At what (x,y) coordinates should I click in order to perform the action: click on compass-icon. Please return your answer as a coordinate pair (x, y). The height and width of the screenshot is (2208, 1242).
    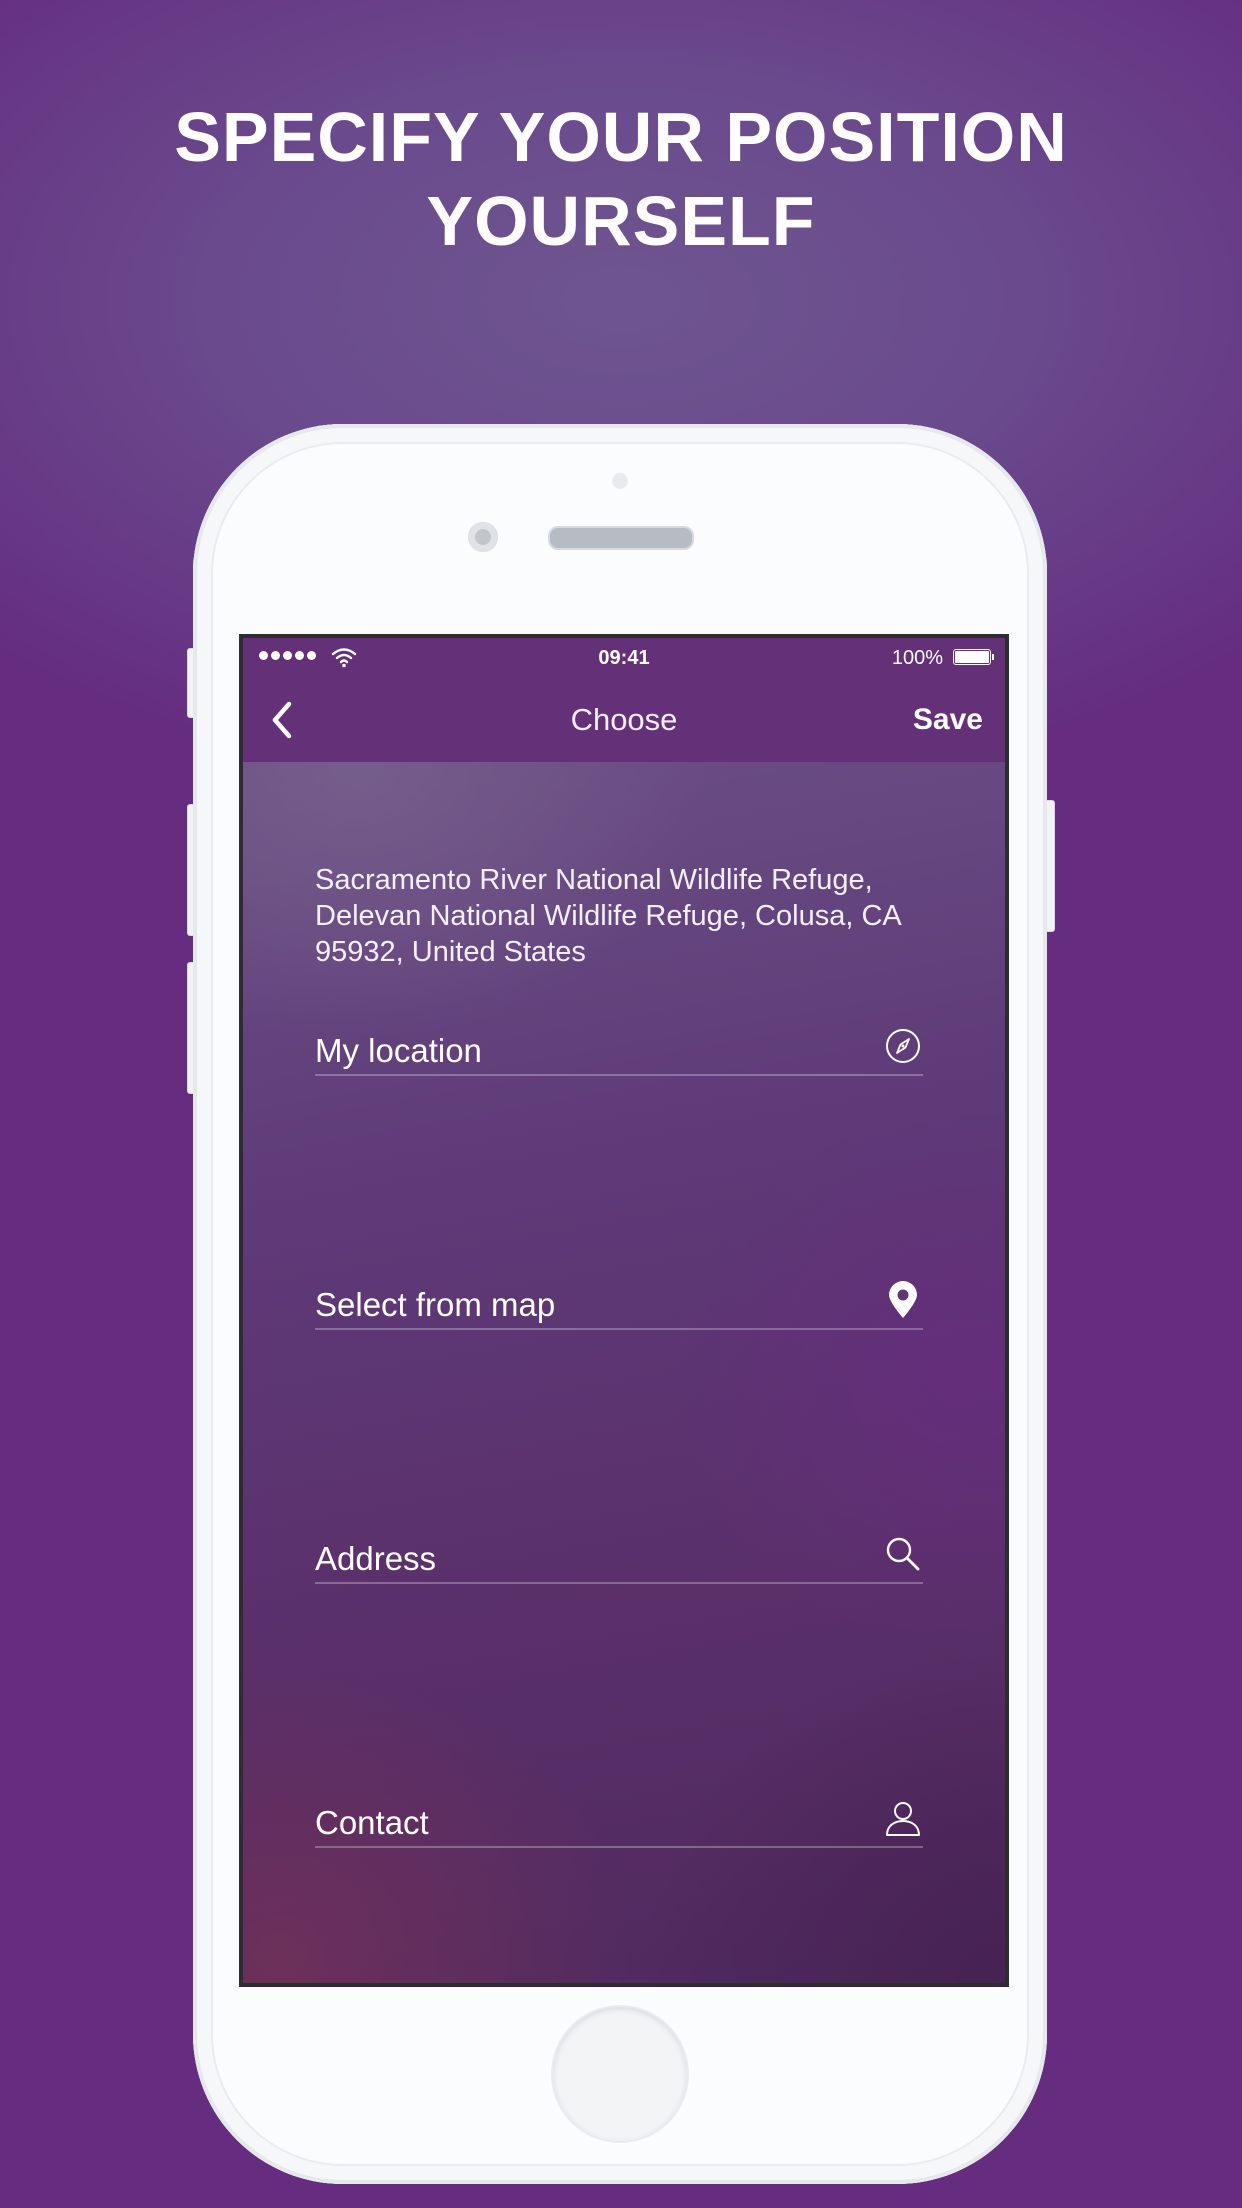
    Looking at the image, I should click on (903, 1046).